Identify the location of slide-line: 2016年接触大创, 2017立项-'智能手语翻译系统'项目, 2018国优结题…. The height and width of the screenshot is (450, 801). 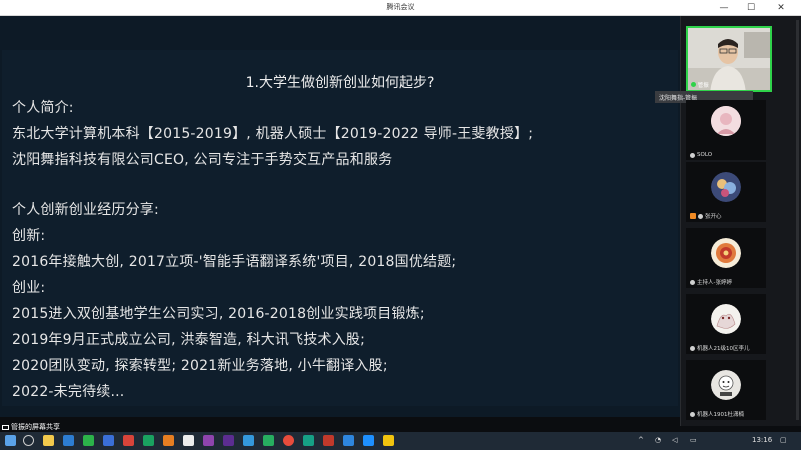
(234, 262).